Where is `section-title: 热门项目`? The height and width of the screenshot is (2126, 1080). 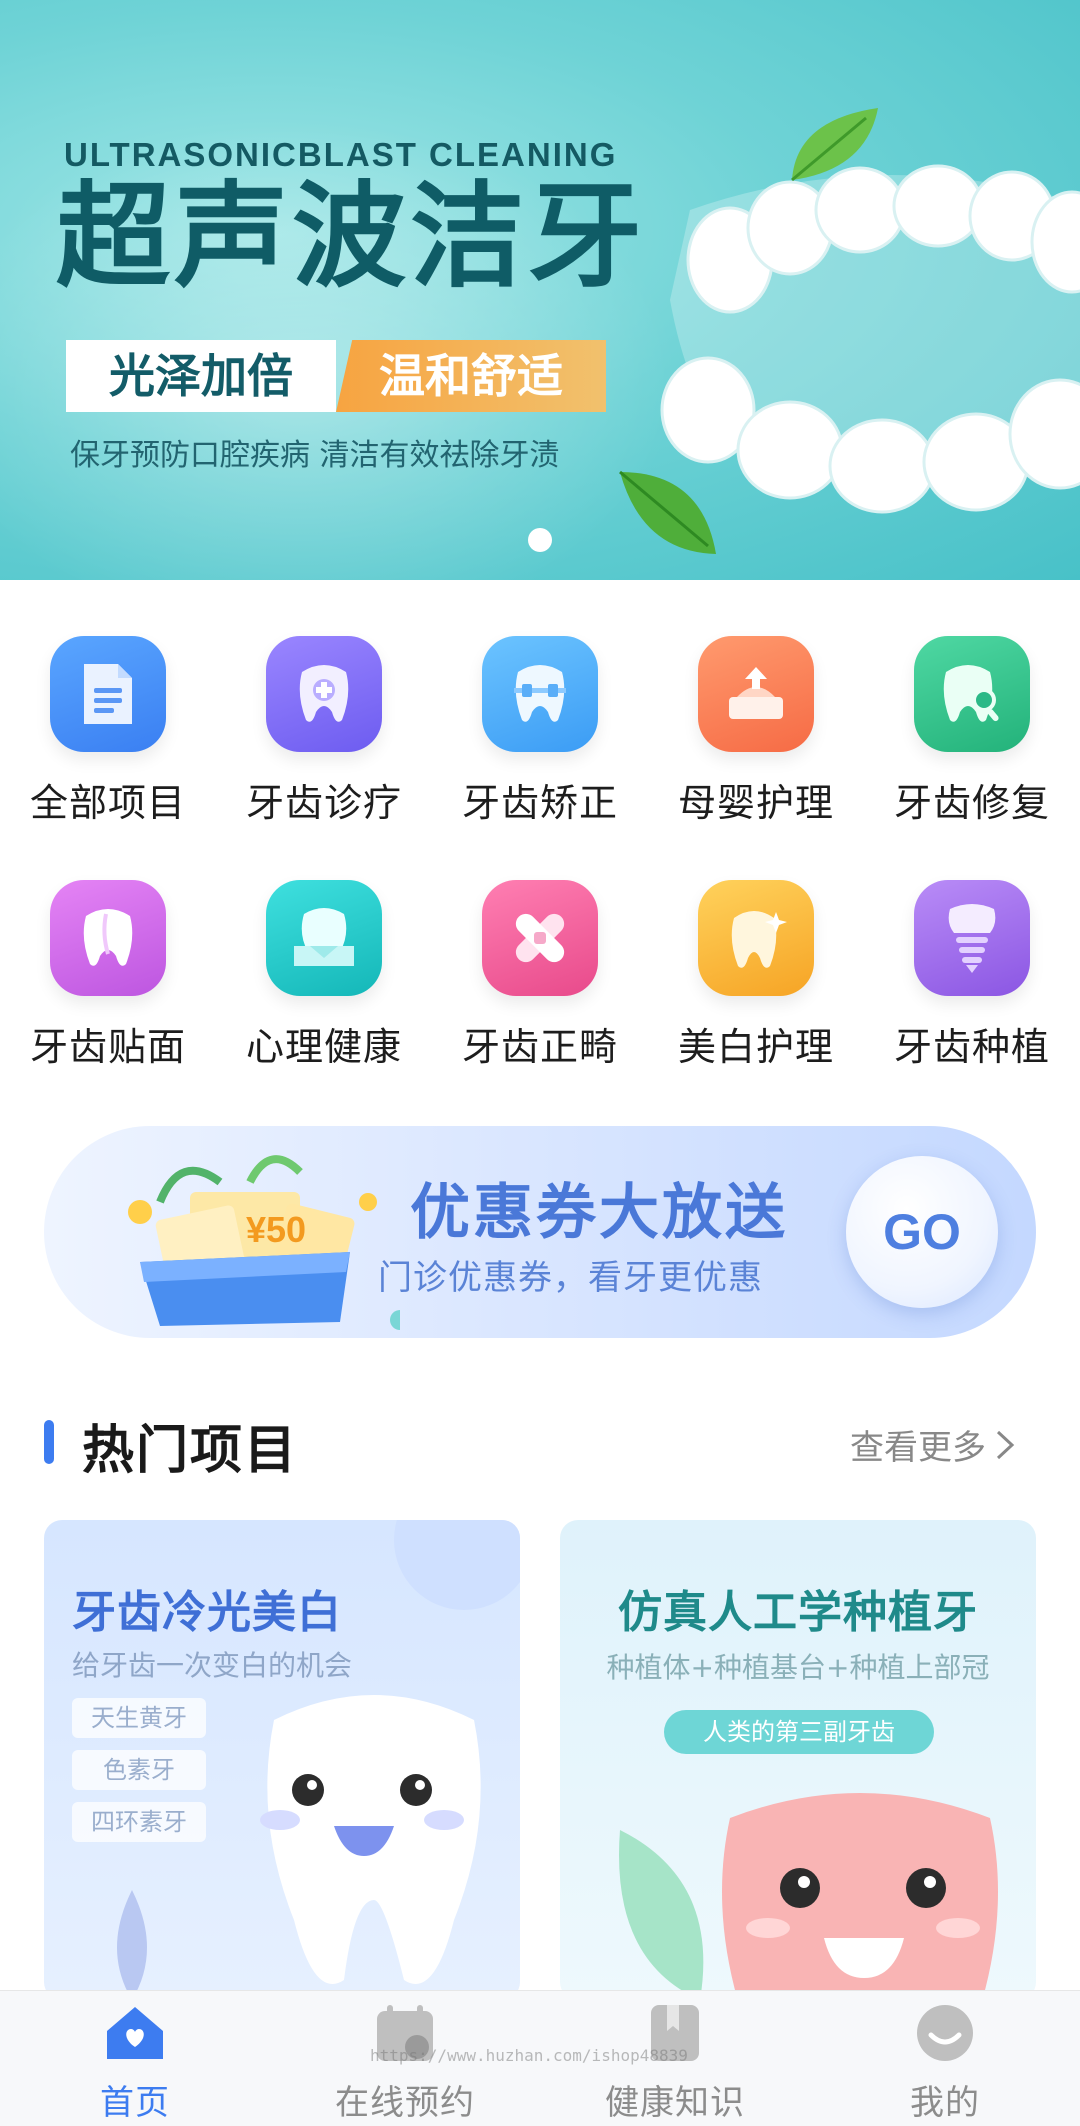 section-title: 热门项目 is located at coordinates (190, 1451).